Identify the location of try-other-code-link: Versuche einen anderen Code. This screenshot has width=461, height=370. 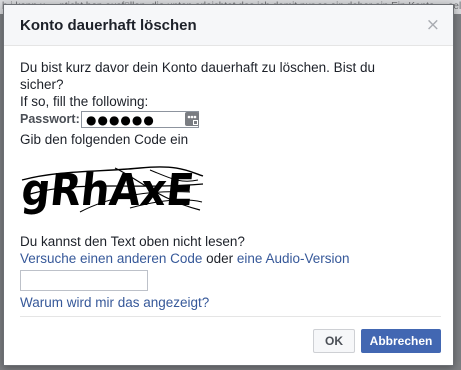
(111, 258).